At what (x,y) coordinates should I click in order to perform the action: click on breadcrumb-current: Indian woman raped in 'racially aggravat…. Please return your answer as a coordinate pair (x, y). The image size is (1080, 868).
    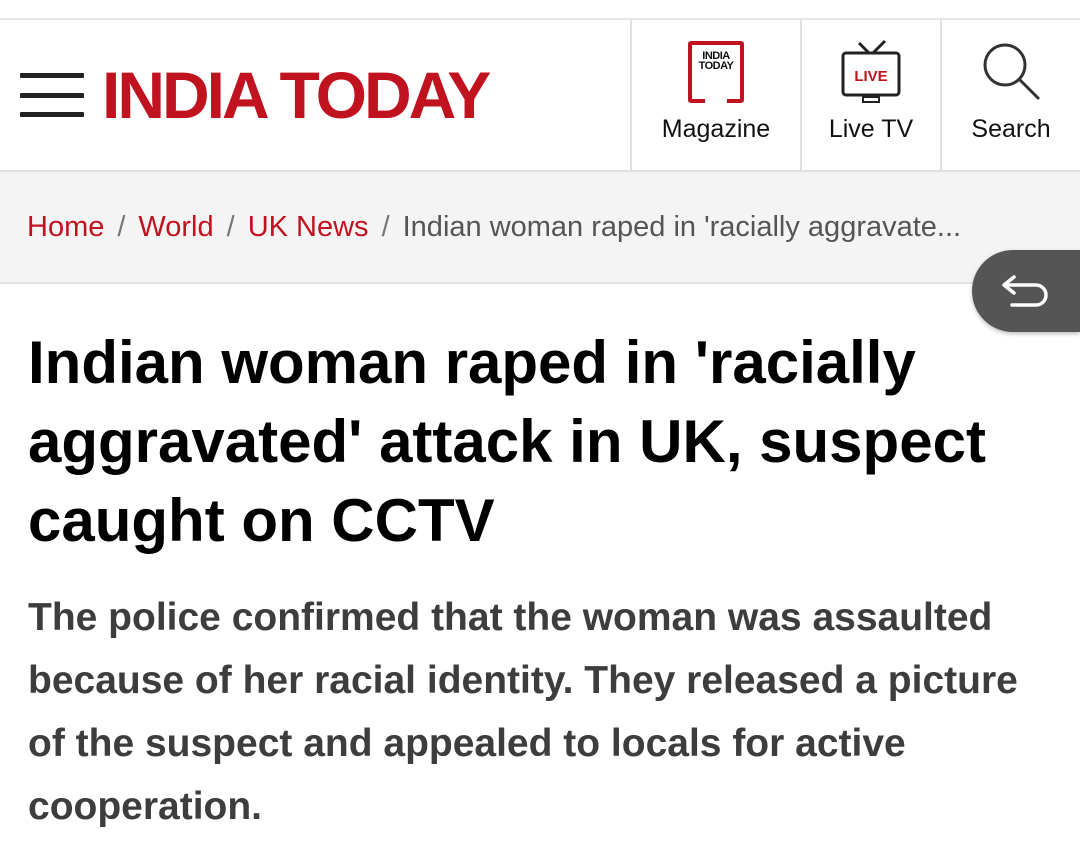
    Looking at the image, I should click on (682, 226).